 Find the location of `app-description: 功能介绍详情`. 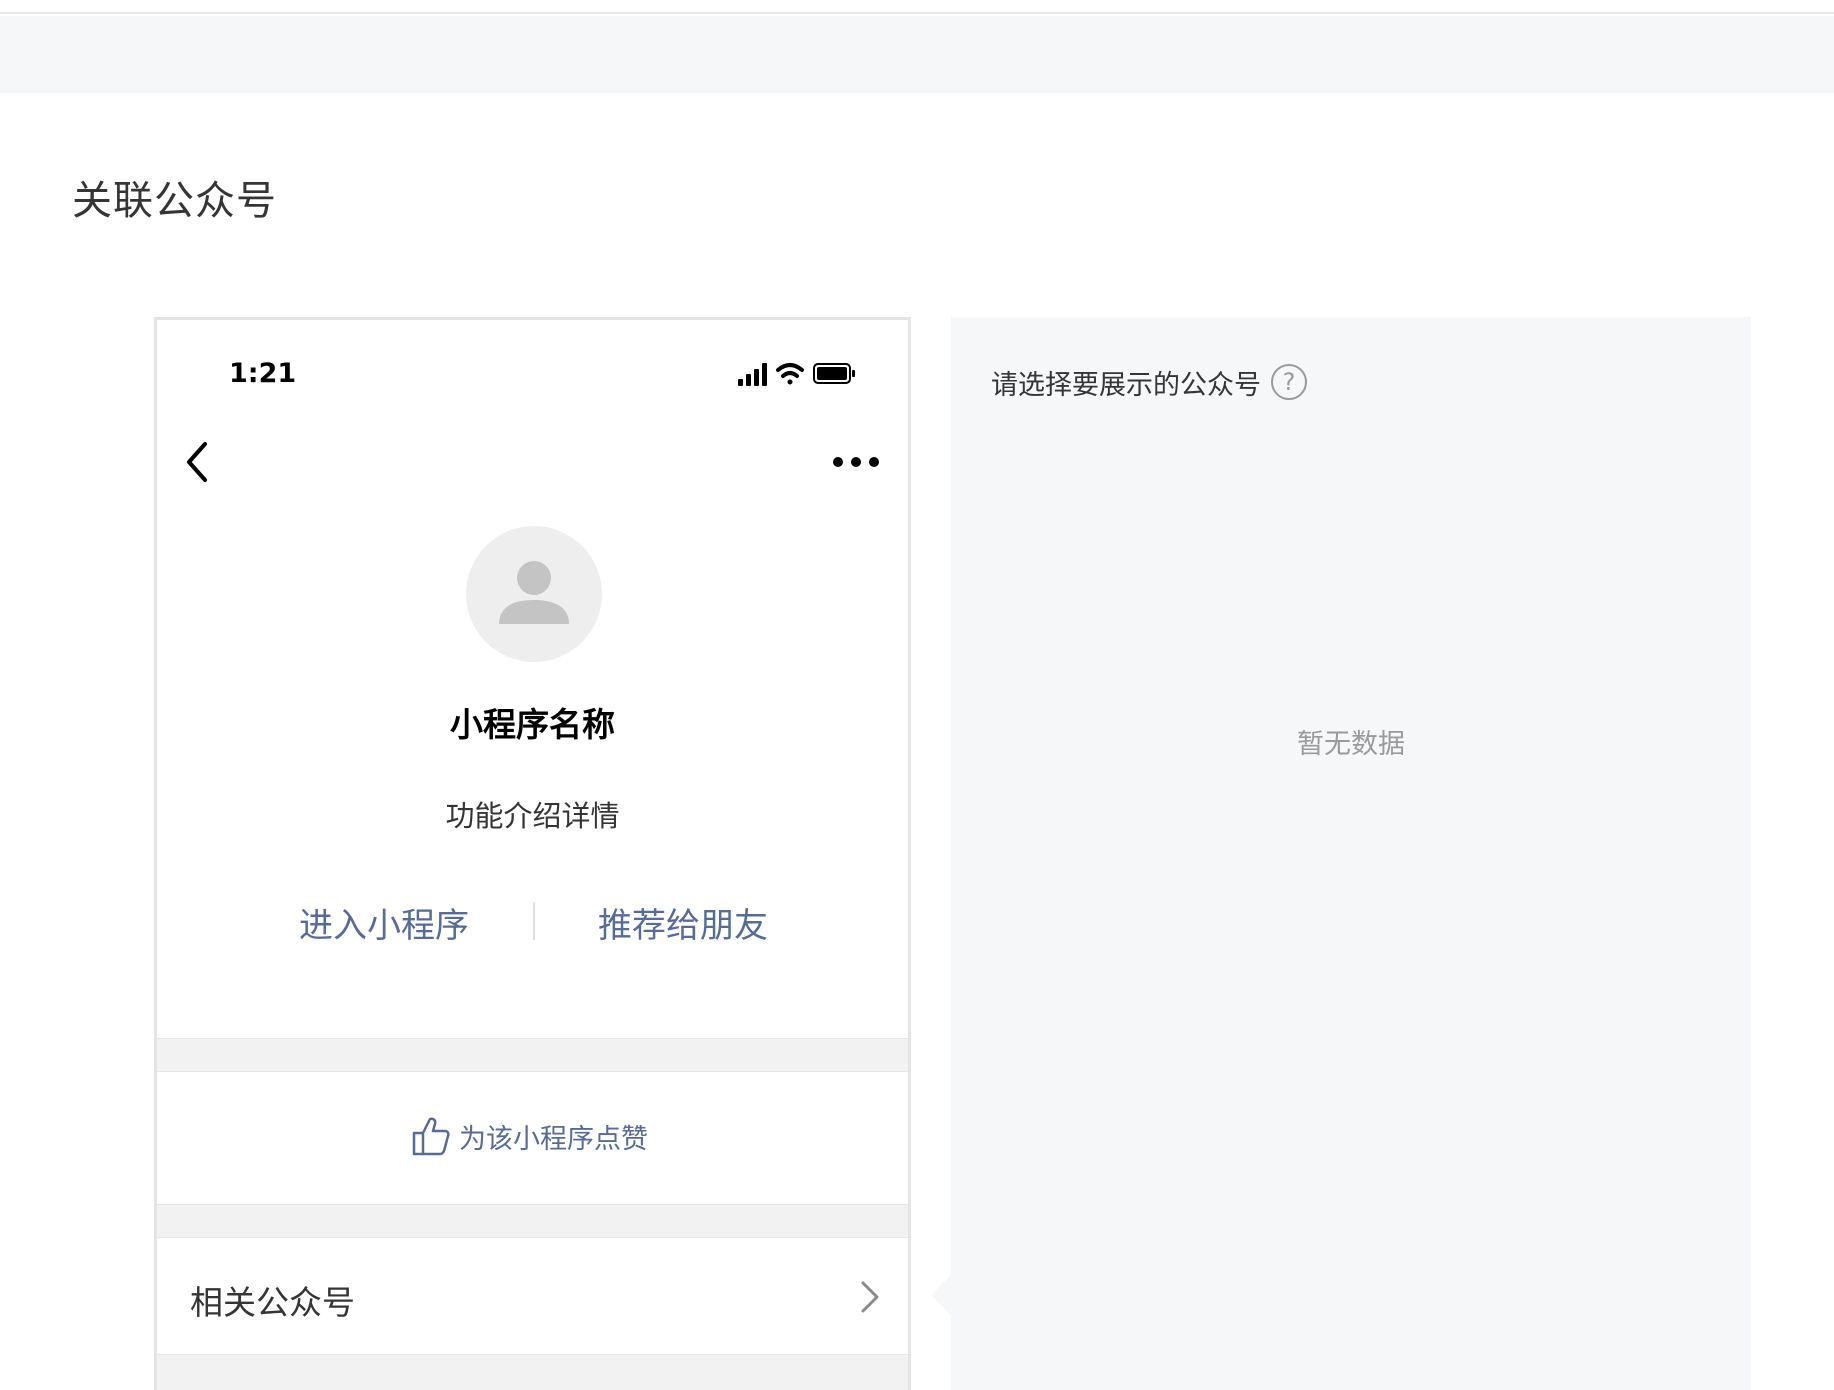

app-description: 功能介绍详情 is located at coordinates (532, 816).